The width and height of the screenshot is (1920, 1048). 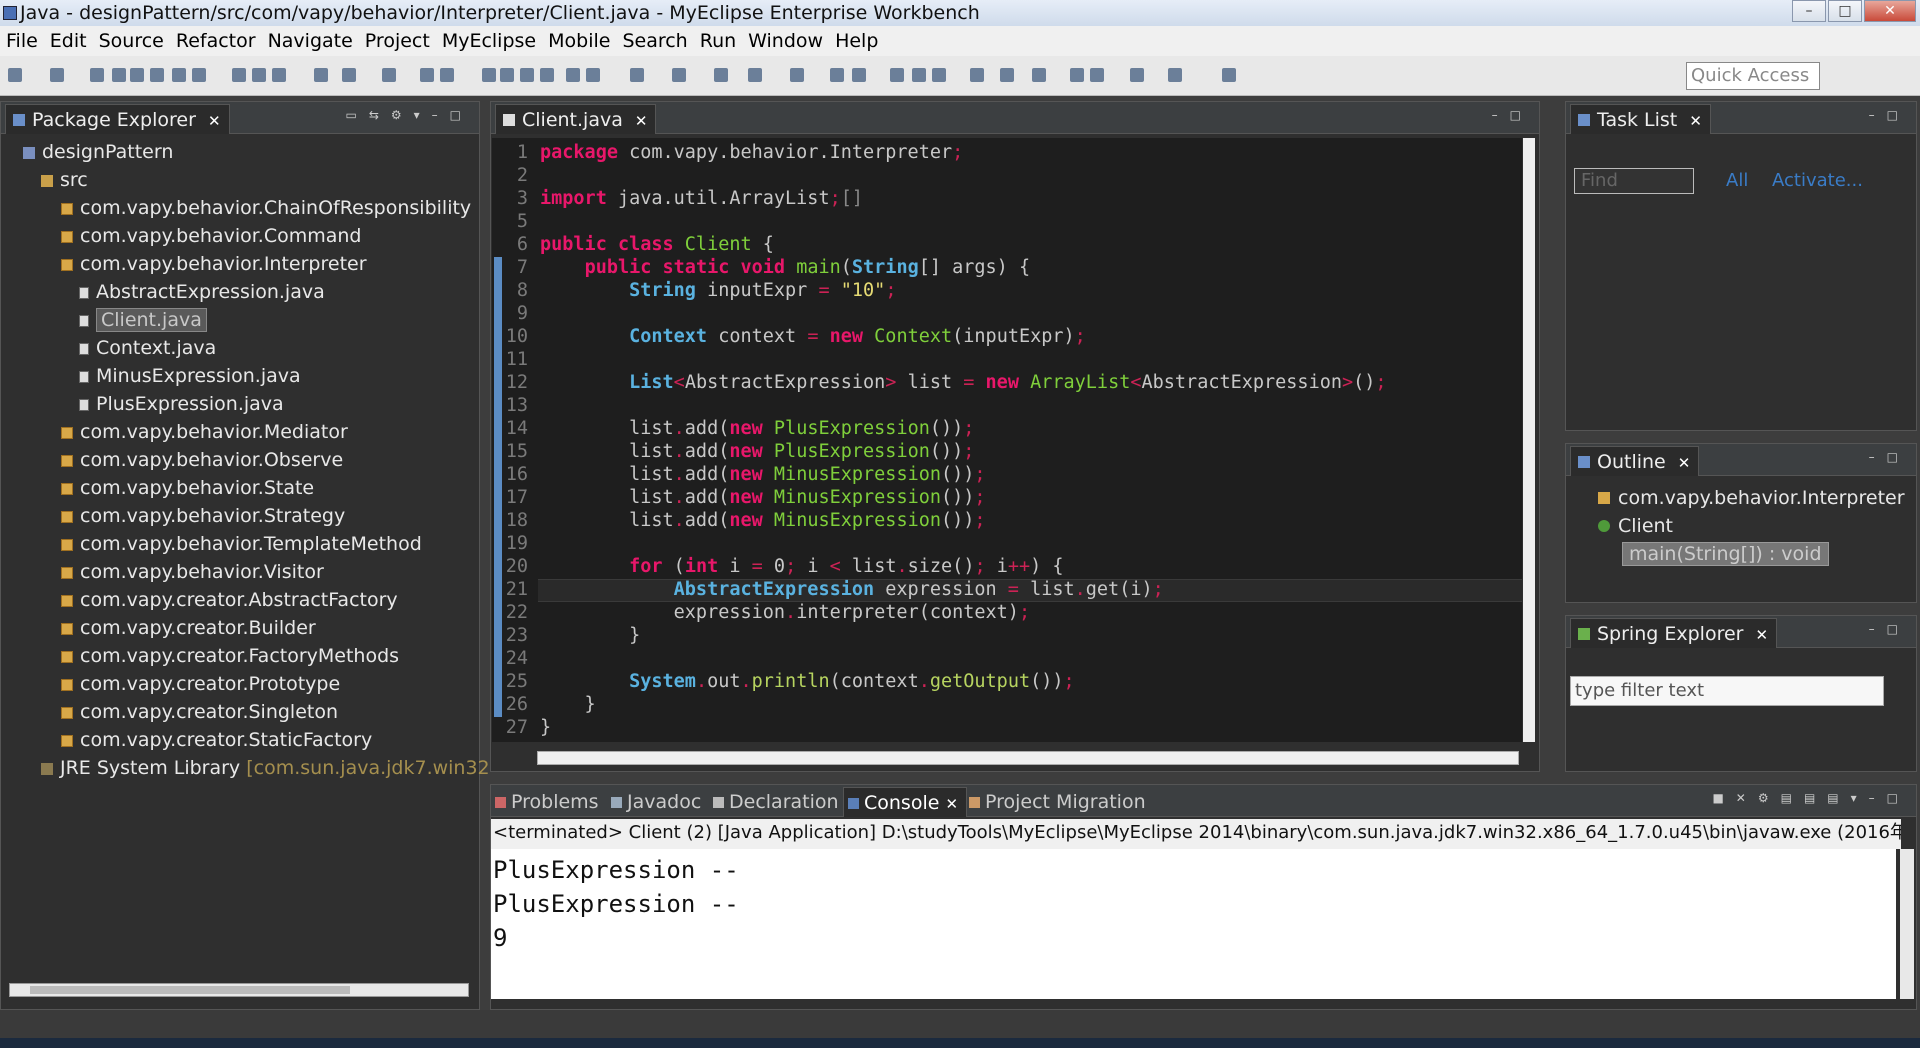 What do you see at coordinates (240, 404) in the screenshot?
I see `tree-item: PlusExpression.java` at bounding box center [240, 404].